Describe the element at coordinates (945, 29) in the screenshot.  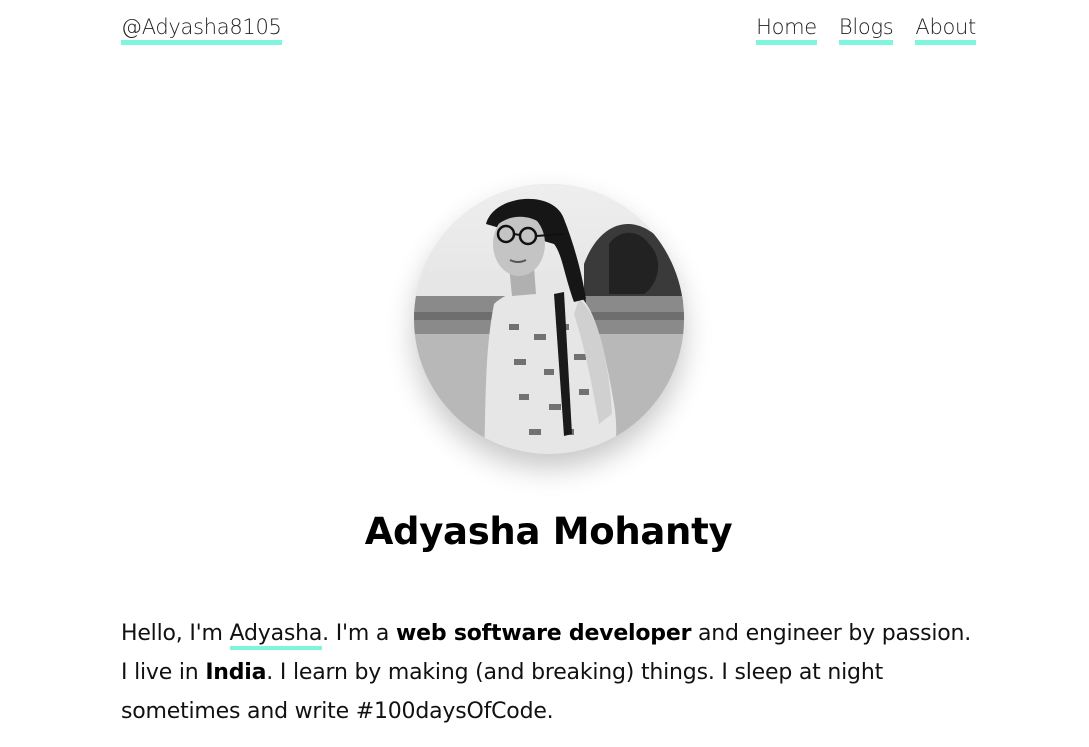
I see `nav-about-link: About` at that location.